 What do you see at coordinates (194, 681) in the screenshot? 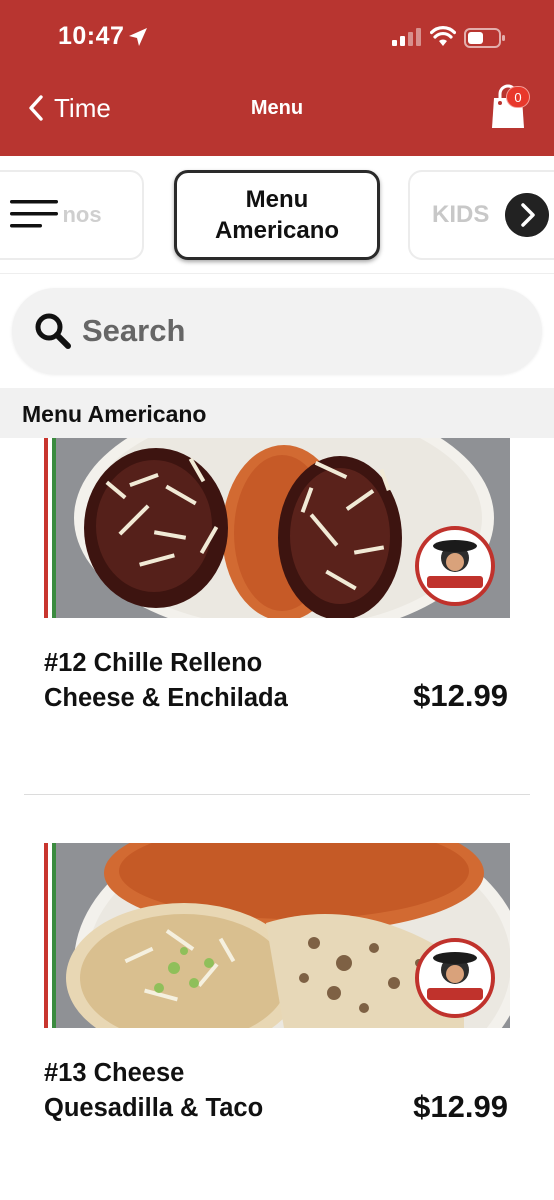
I see `menu-item-name: #12 Chille Relleno Cheese & Enchilada` at bounding box center [194, 681].